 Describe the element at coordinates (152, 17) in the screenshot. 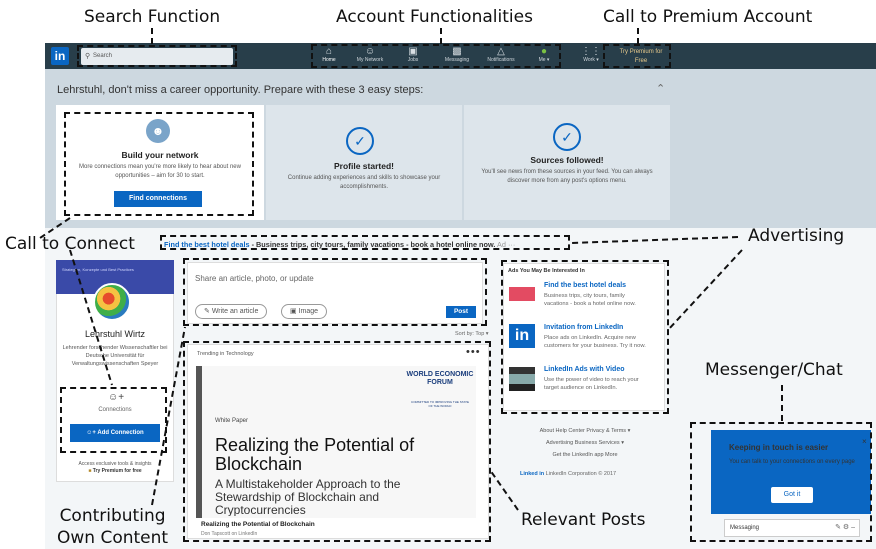

I see `label-search: Search Function` at that location.